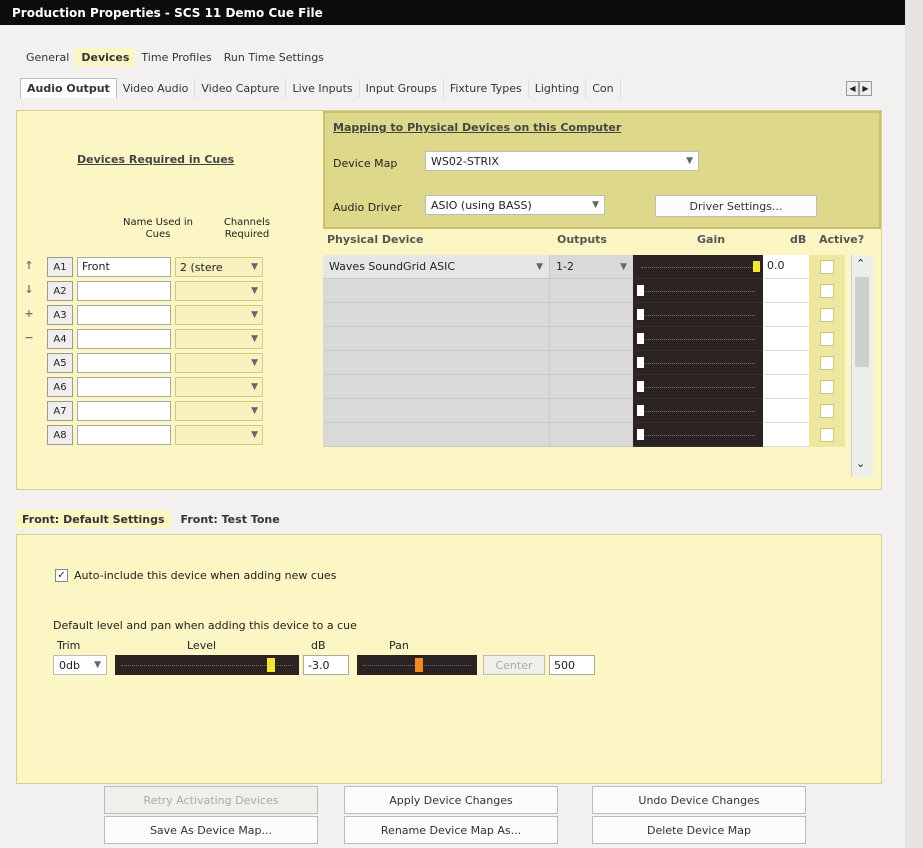 This screenshot has height=848, width=923. What do you see at coordinates (211, 800) in the screenshot?
I see `retry-activating-button: Retry Activating Devices` at bounding box center [211, 800].